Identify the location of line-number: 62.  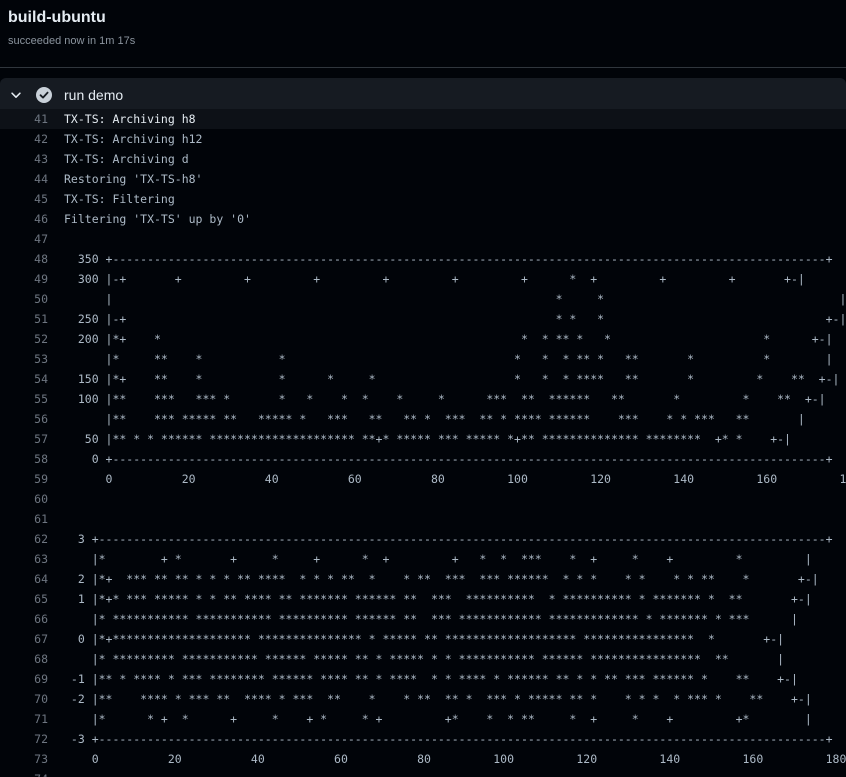
(24, 539).